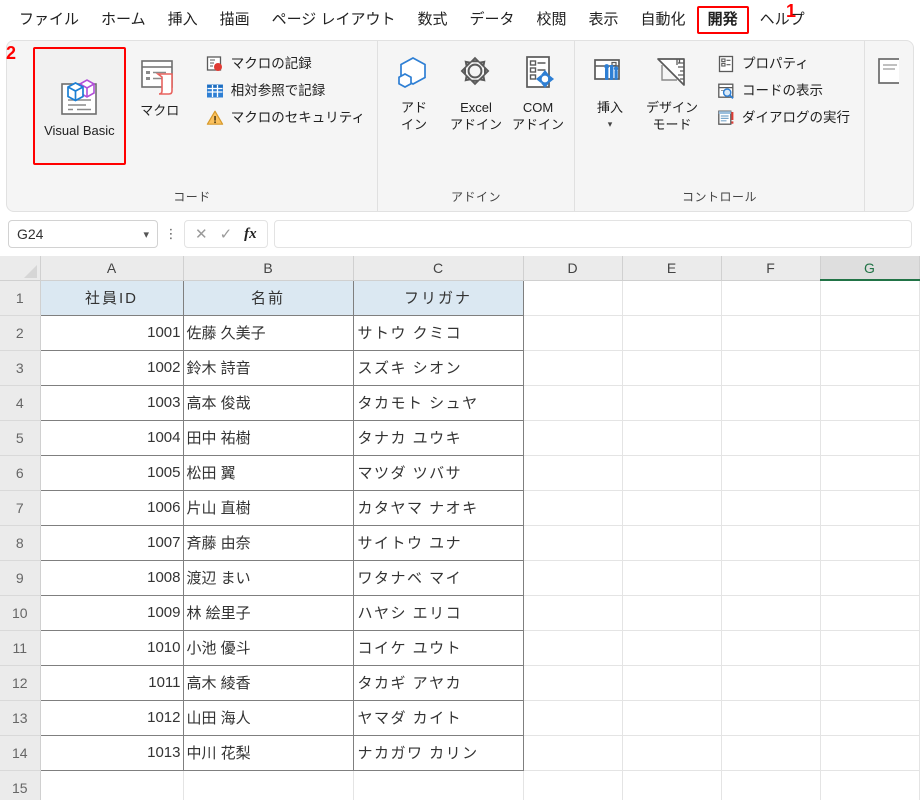 The image size is (920, 800). I want to click on cell-g10, so click(870, 613).